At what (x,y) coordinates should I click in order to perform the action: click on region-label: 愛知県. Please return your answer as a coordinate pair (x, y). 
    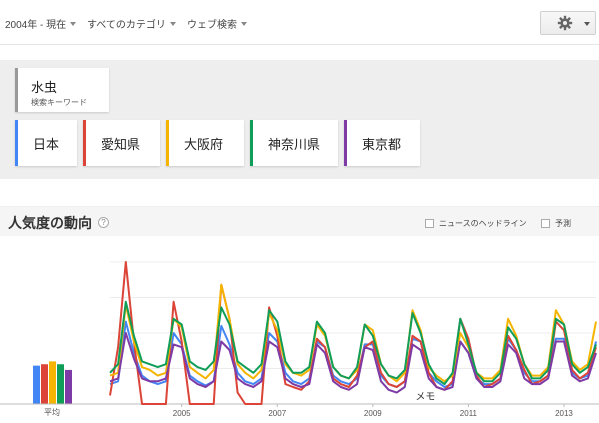
    Looking at the image, I should click on (121, 144).